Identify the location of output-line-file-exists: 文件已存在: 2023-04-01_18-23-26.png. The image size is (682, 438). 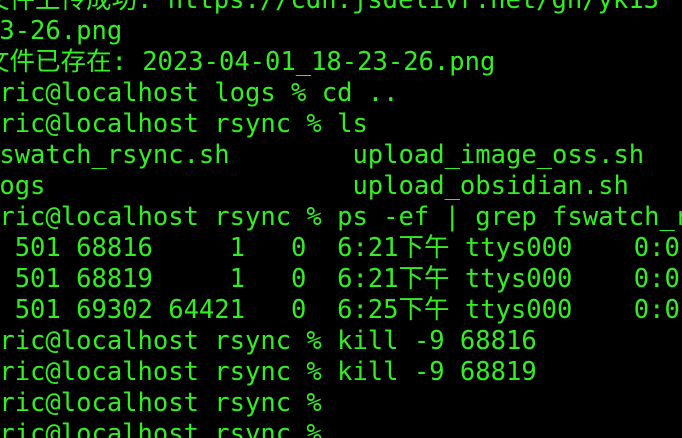
(248, 62).